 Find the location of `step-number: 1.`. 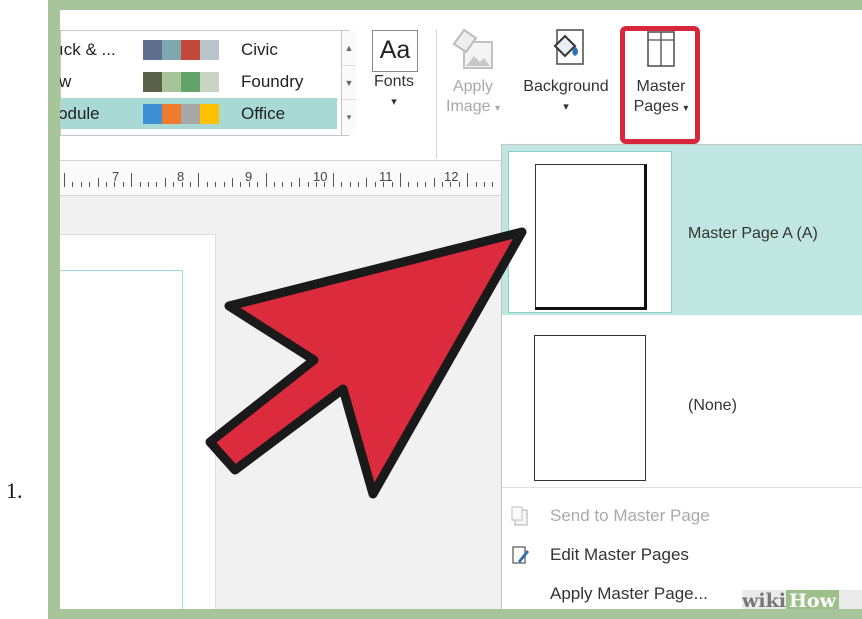

step-number: 1. is located at coordinates (14, 490).